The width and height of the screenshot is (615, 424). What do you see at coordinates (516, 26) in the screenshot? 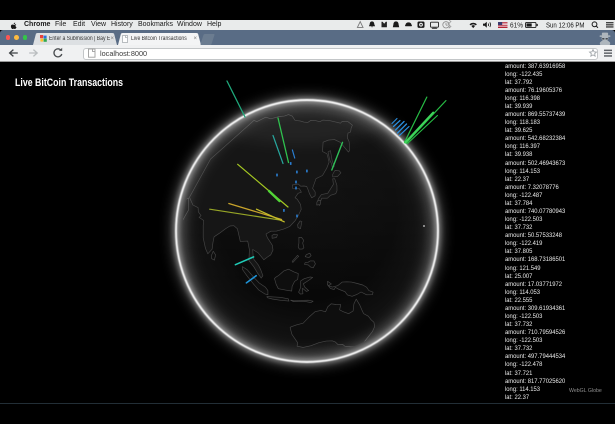
I see `svg-text: 61%` at bounding box center [516, 26].